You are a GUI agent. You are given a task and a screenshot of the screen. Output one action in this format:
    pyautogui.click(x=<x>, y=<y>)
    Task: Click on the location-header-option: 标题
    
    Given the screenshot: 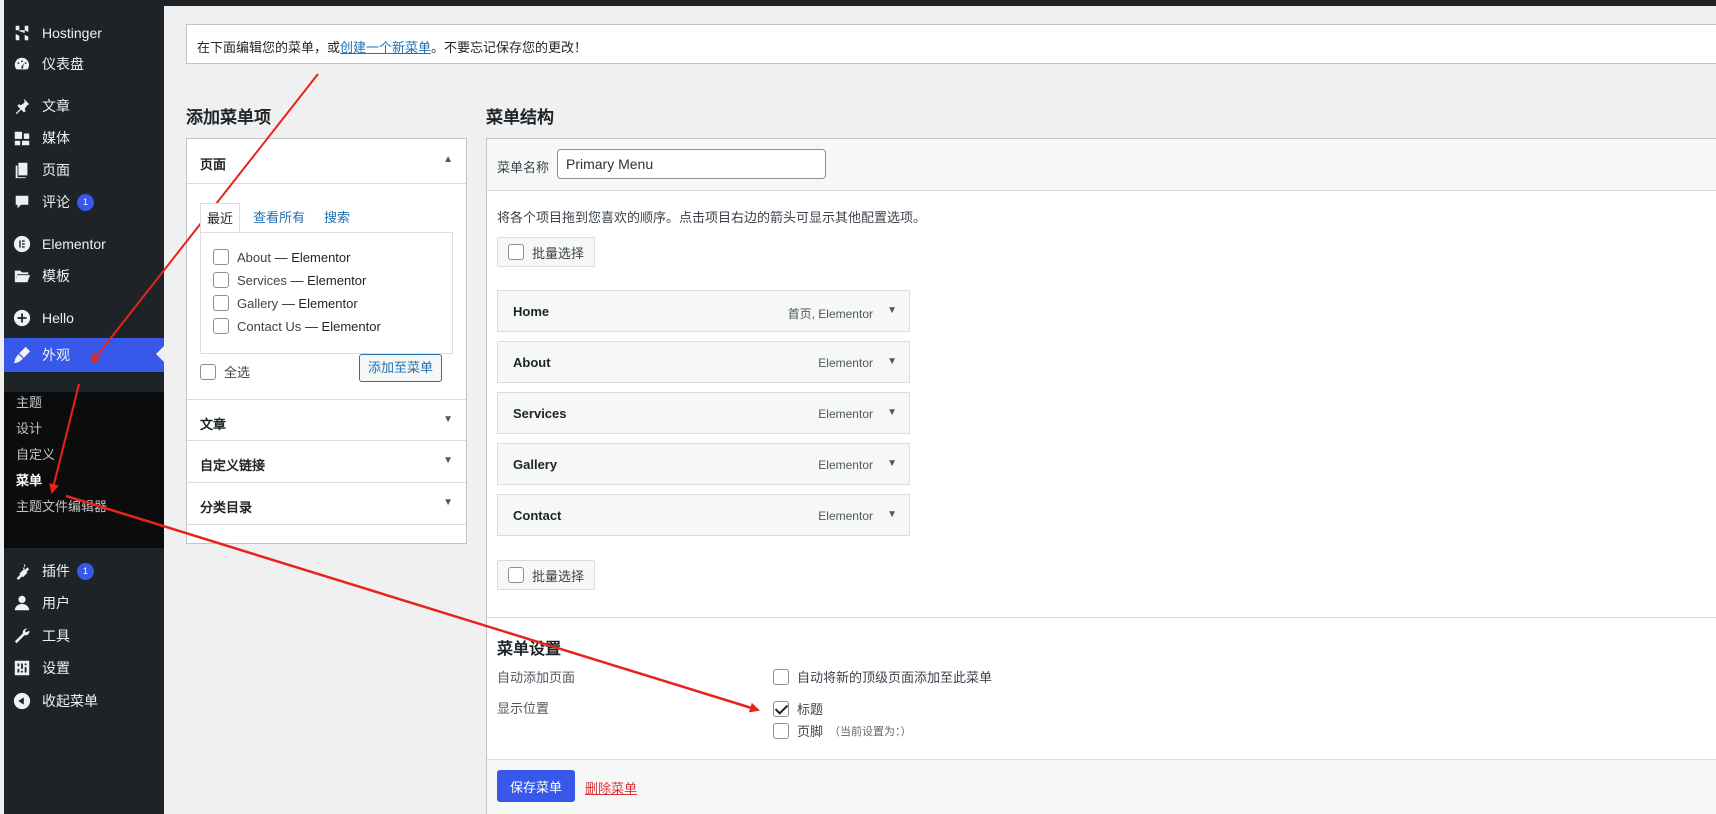 What is the action you would take?
    pyautogui.click(x=798, y=708)
    